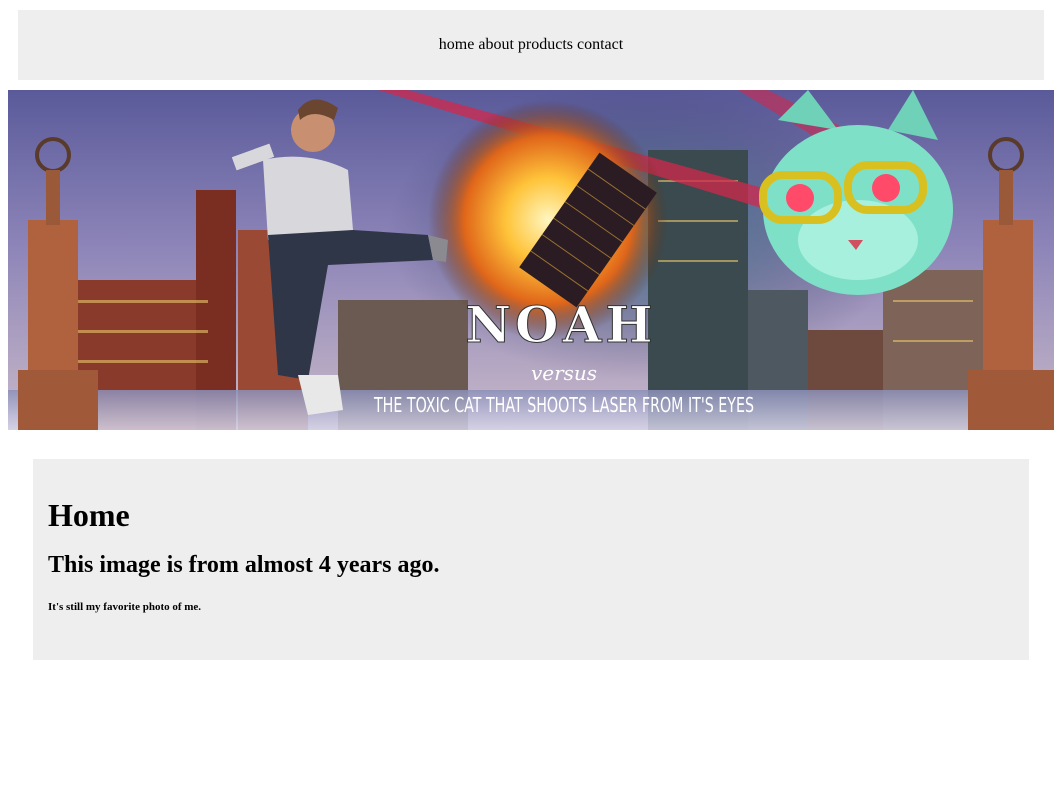  I want to click on page-note: It's still my favorite photo of me., so click(125, 607).